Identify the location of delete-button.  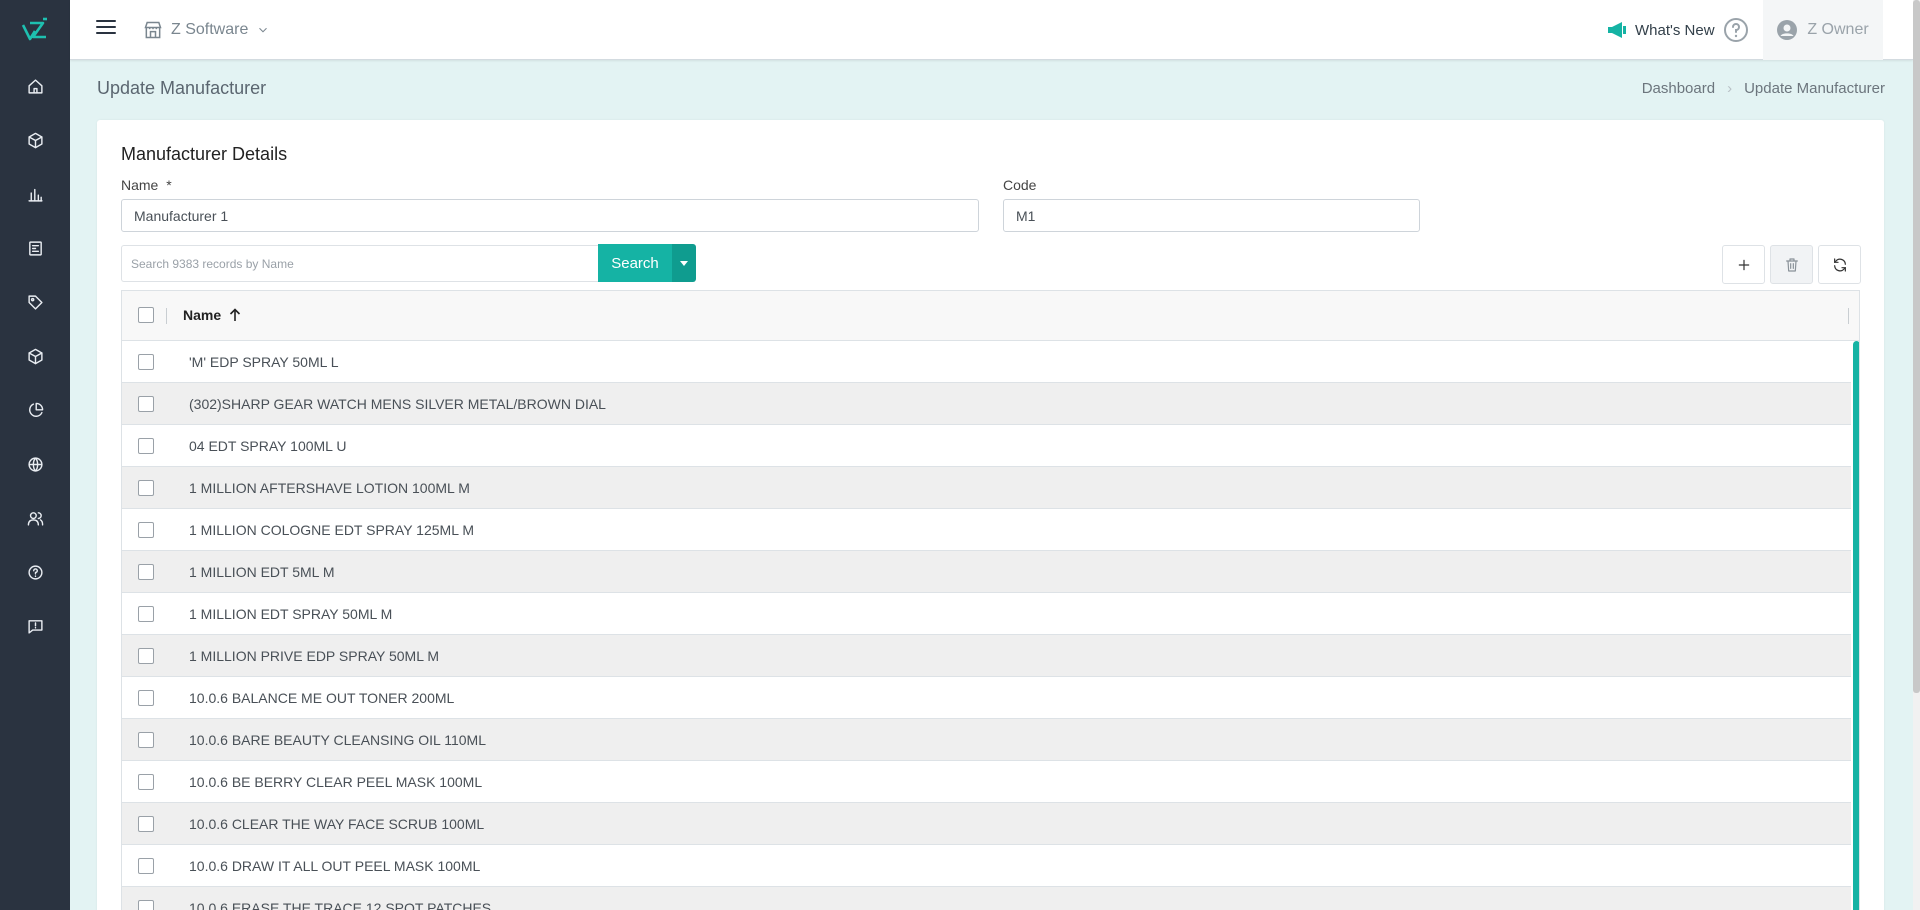
(1791, 264).